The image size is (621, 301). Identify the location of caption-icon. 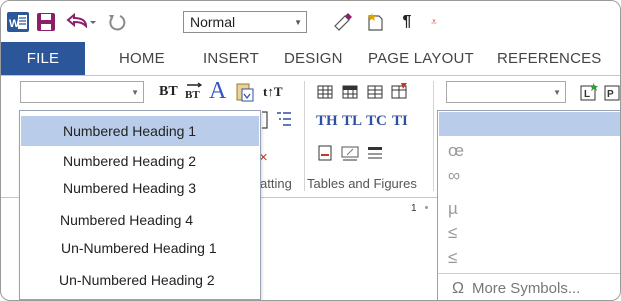
(325, 153).